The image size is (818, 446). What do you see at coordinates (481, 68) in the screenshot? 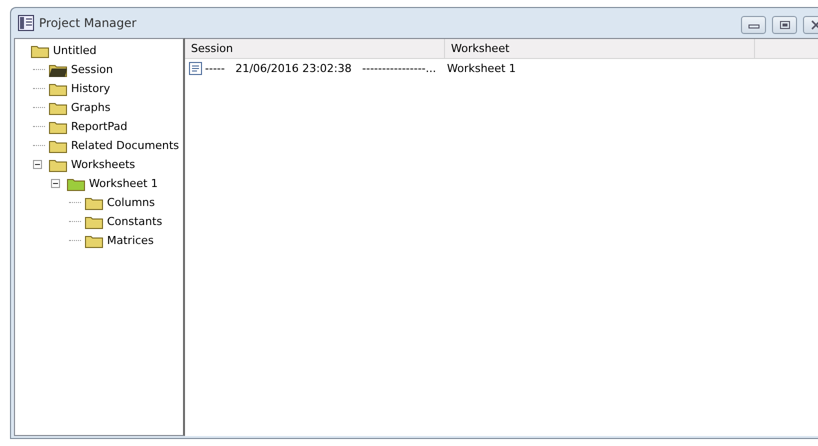
I see `worksheet-cell: Worksheet 1` at bounding box center [481, 68].